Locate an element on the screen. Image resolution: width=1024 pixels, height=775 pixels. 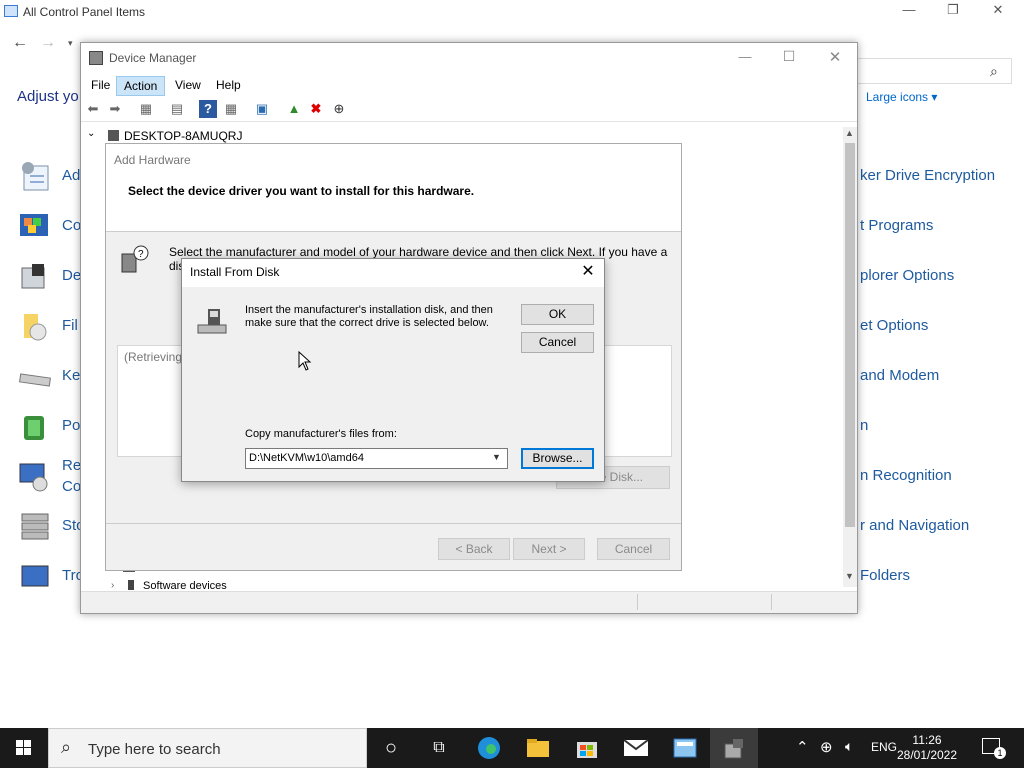
storage-spaces-icon is located at coordinates (38, 527).